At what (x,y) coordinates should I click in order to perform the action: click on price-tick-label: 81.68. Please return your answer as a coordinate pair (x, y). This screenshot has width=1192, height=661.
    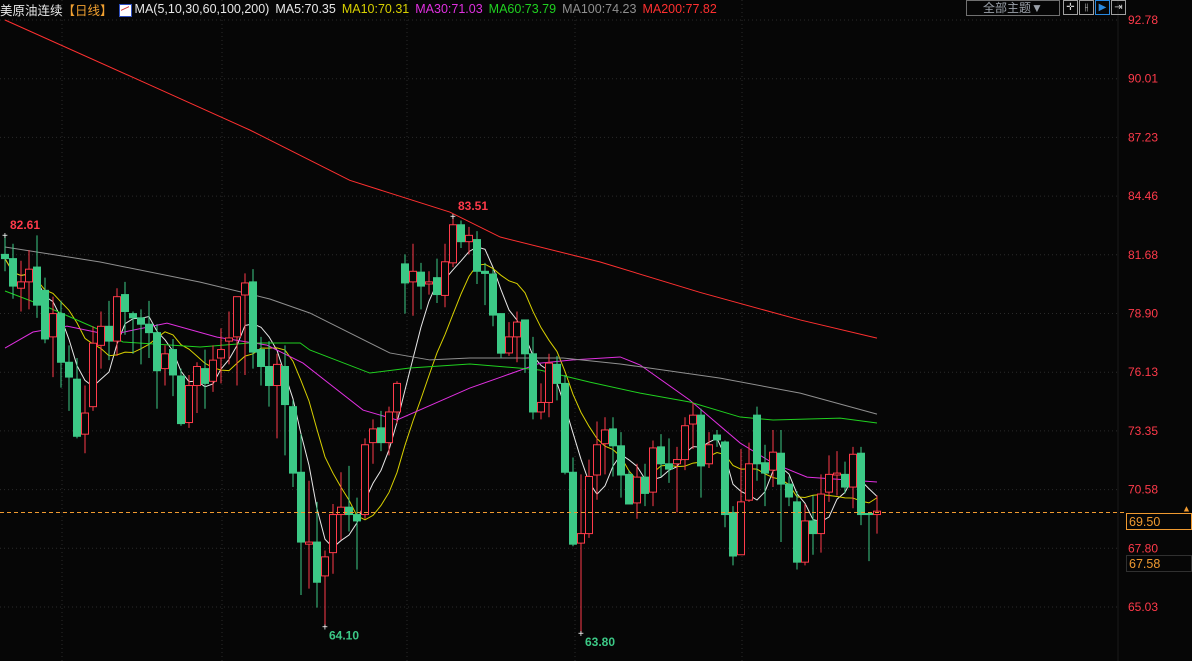
    Looking at the image, I should click on (1143, 255).